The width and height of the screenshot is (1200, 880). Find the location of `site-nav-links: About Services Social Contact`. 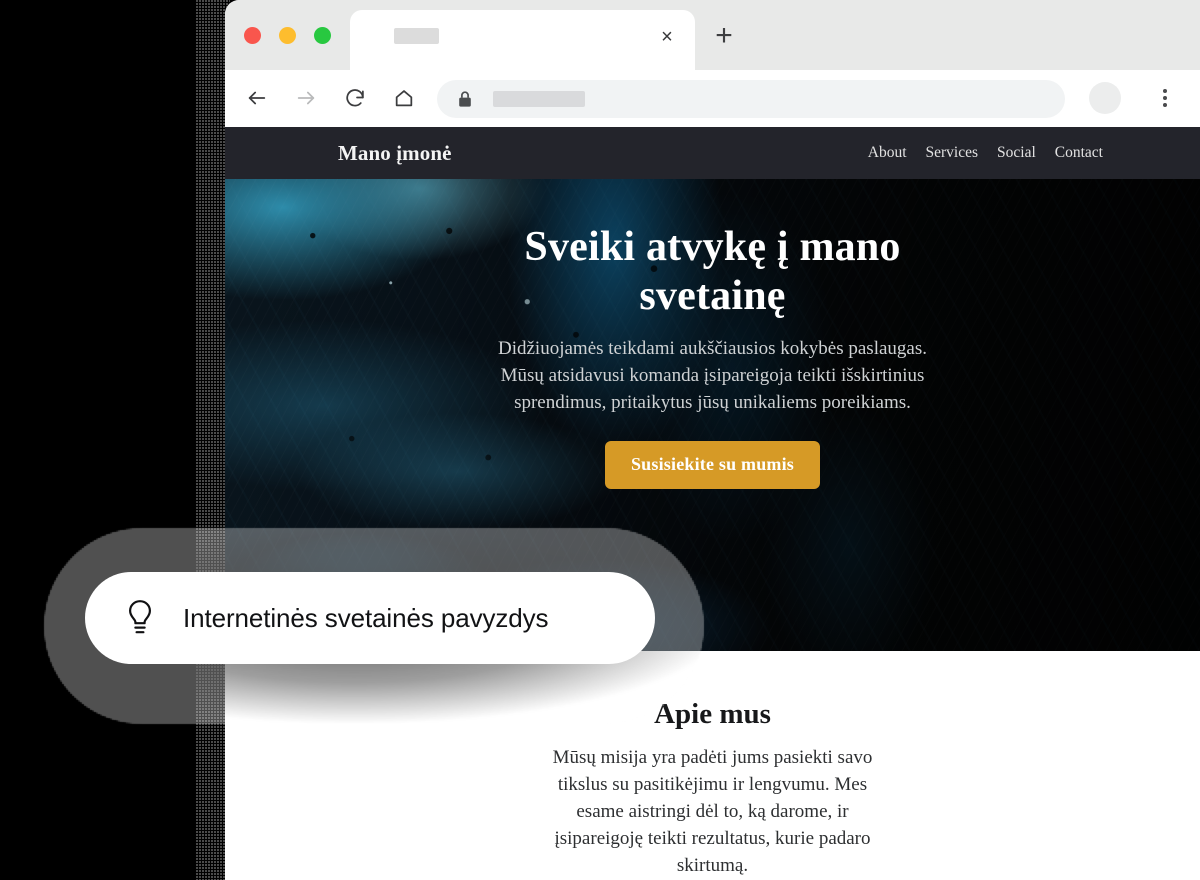

site-nav-links: About Services Social Contact is located at coordinates (985, 153).